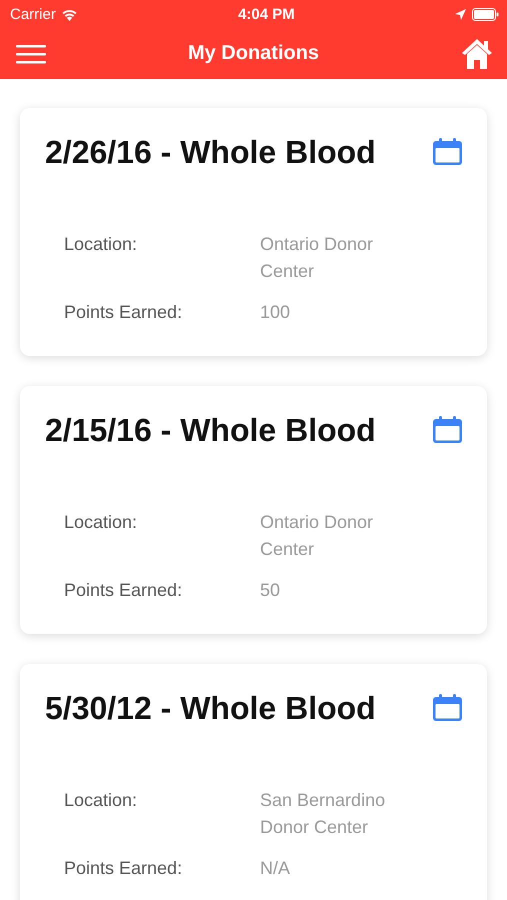 Image resolution: width=507 pixels, height=900 pixels. What do you see at coordinates (460, 14) in the screenshot?
I see `location-arrow-icon` at bounding box center [460, 14].